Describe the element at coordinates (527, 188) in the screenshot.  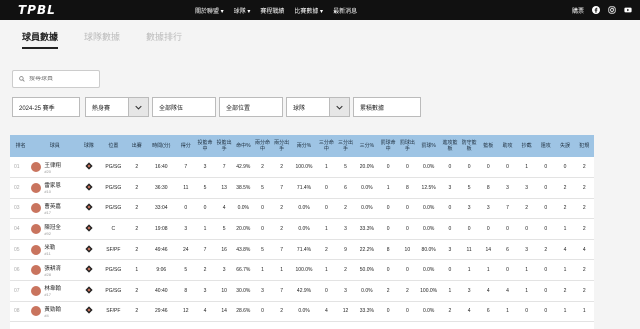
I see `stat-cell: 3` at that location.